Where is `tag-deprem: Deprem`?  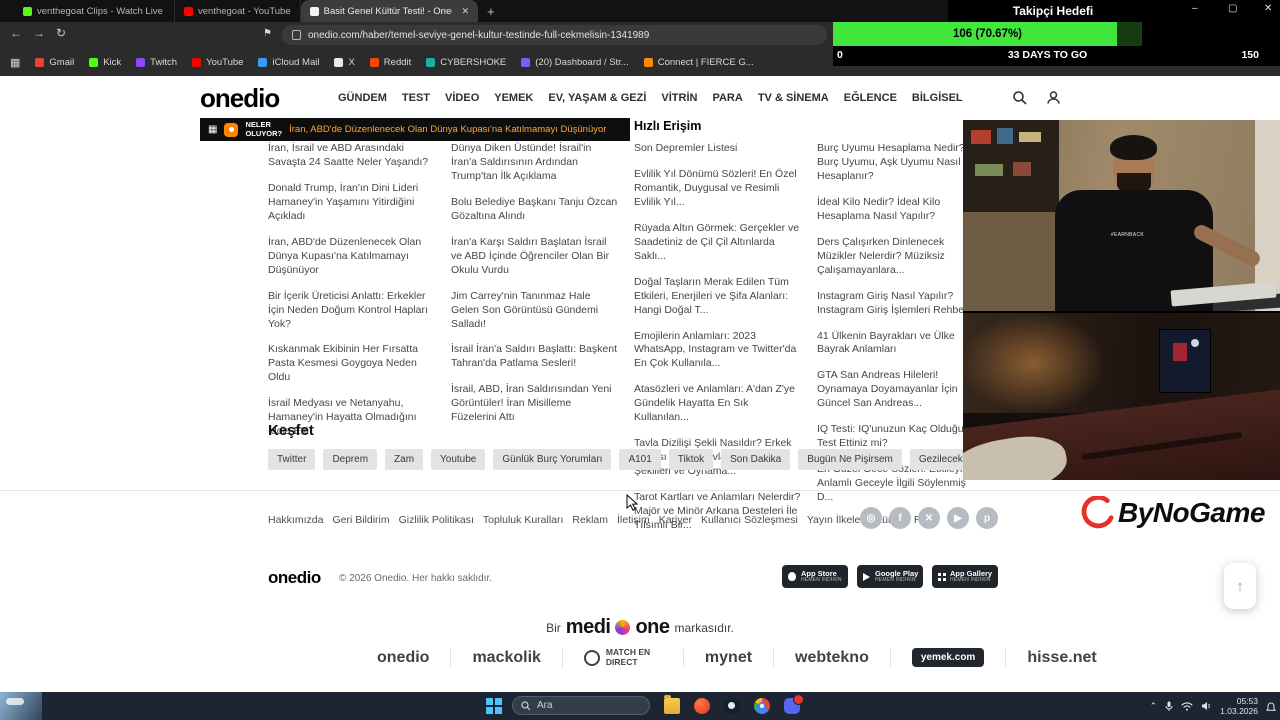
tag-deprem: Deprem is located at coordinates (350, 459).